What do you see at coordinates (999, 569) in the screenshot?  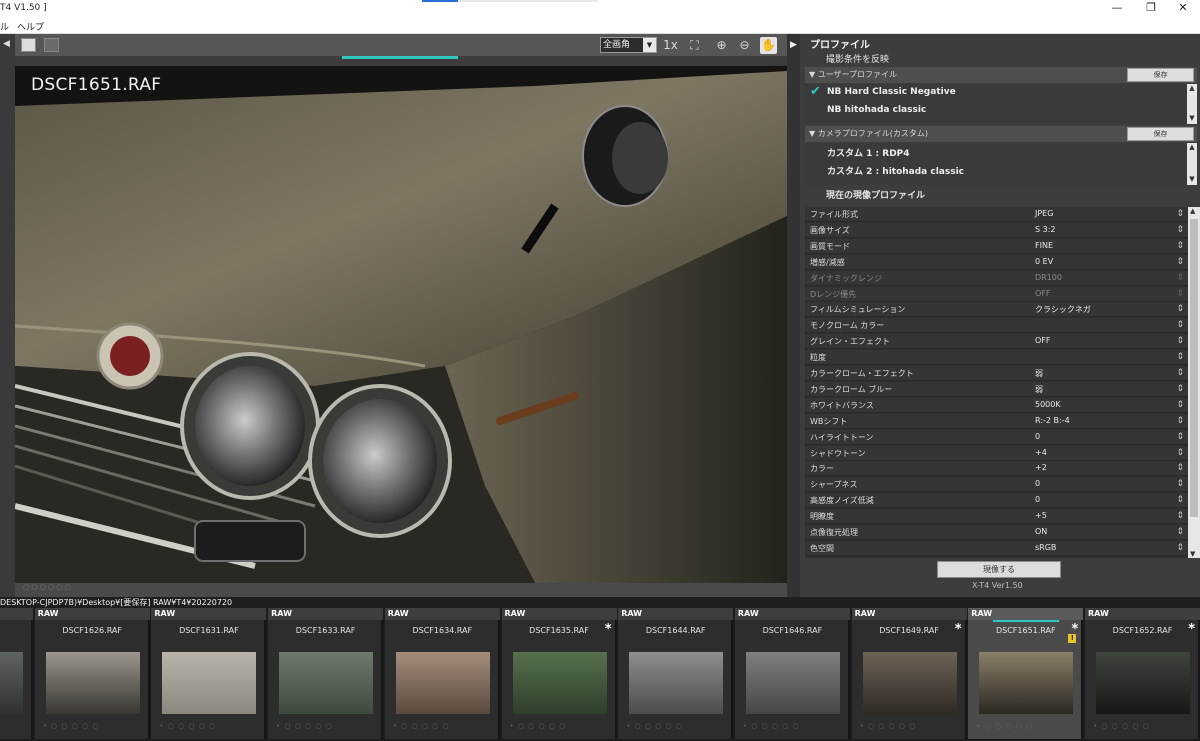 I see `develop-button: 現像する` at bounding box center [999, 569].